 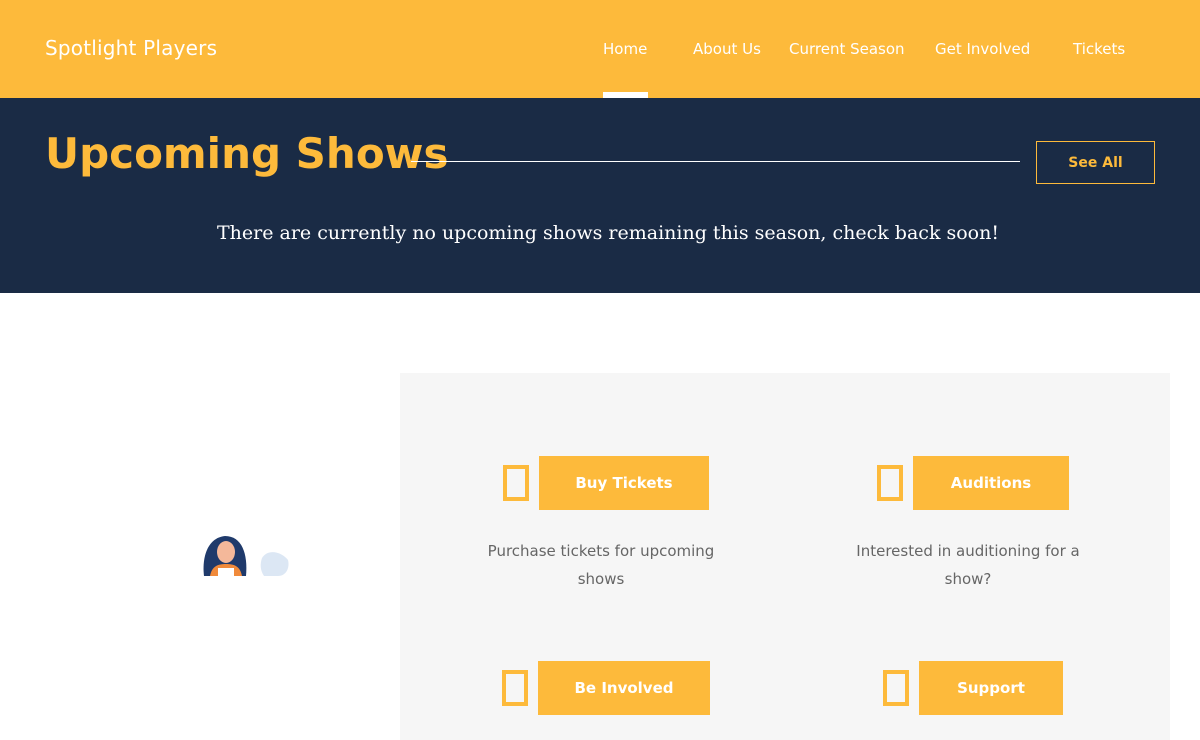 I want to click on auditions-icon, so click(x=890, y=483).